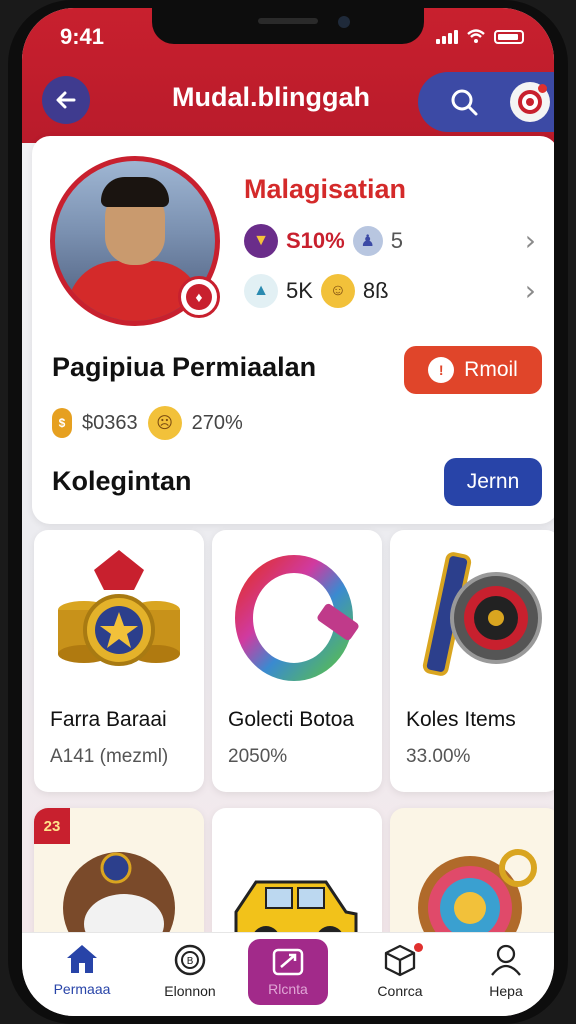  Describe the element at coordinates (400, 991) in the screenshot. I see `nav-label: Conrca` at that location.